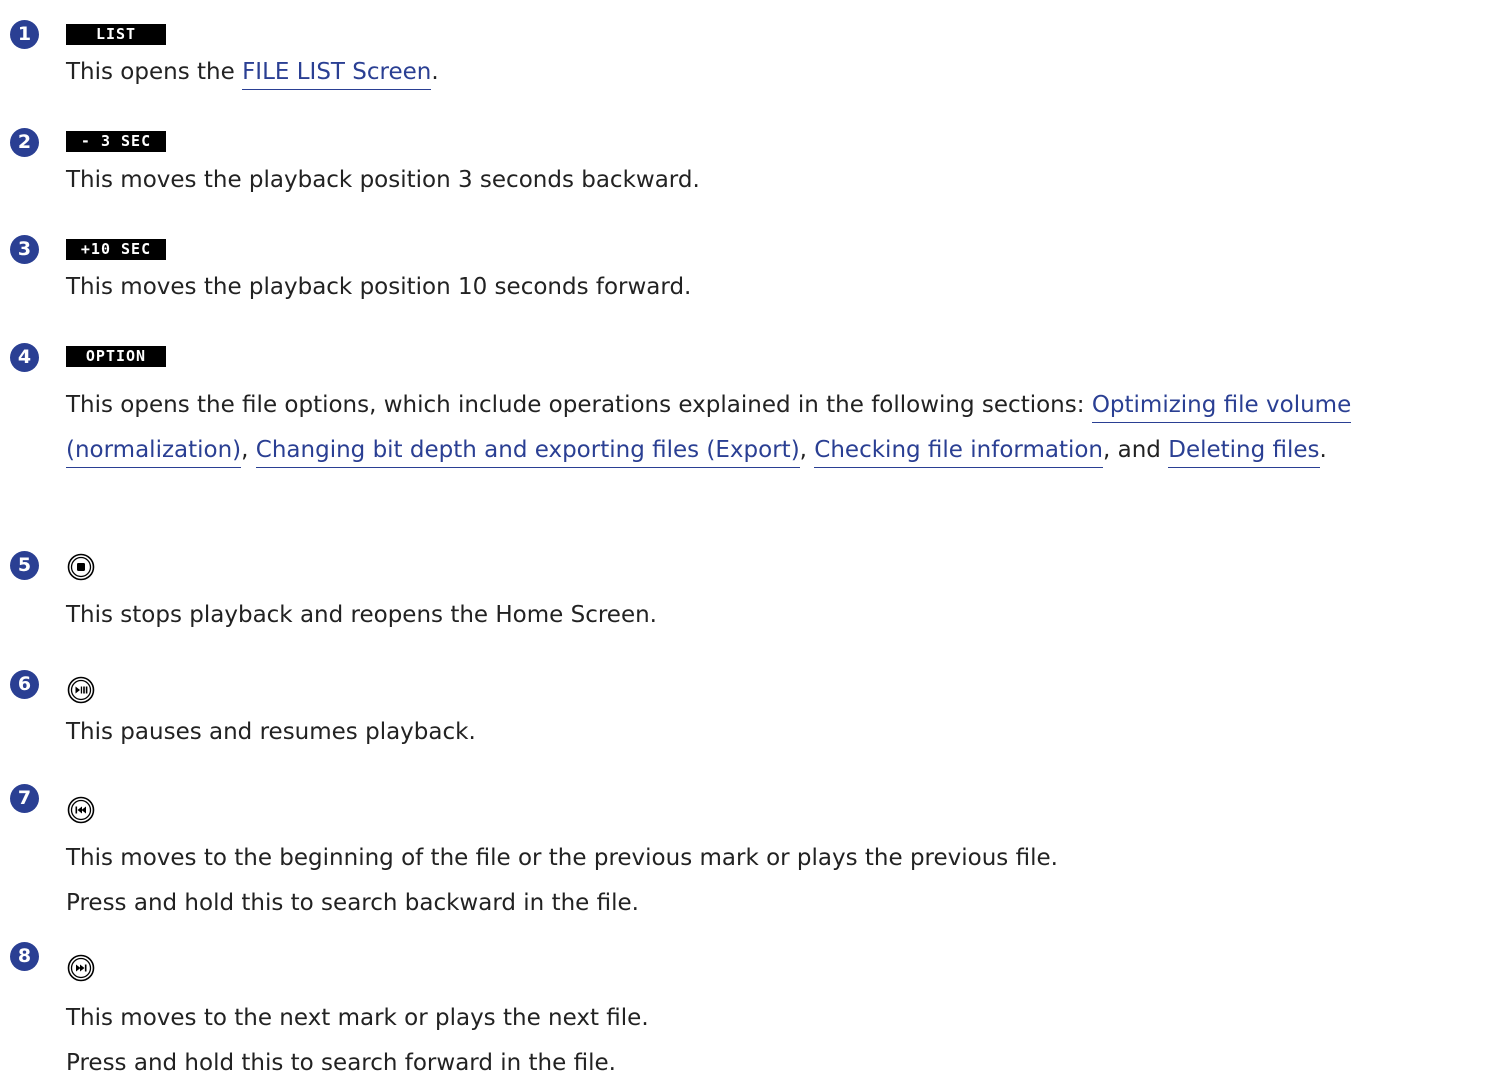 This screenshot has width=1490, height=1086. What do you see at coordinates (24, 34) in the screenshot?
I see `number-badge: 1` at bounding box center [24, 34].